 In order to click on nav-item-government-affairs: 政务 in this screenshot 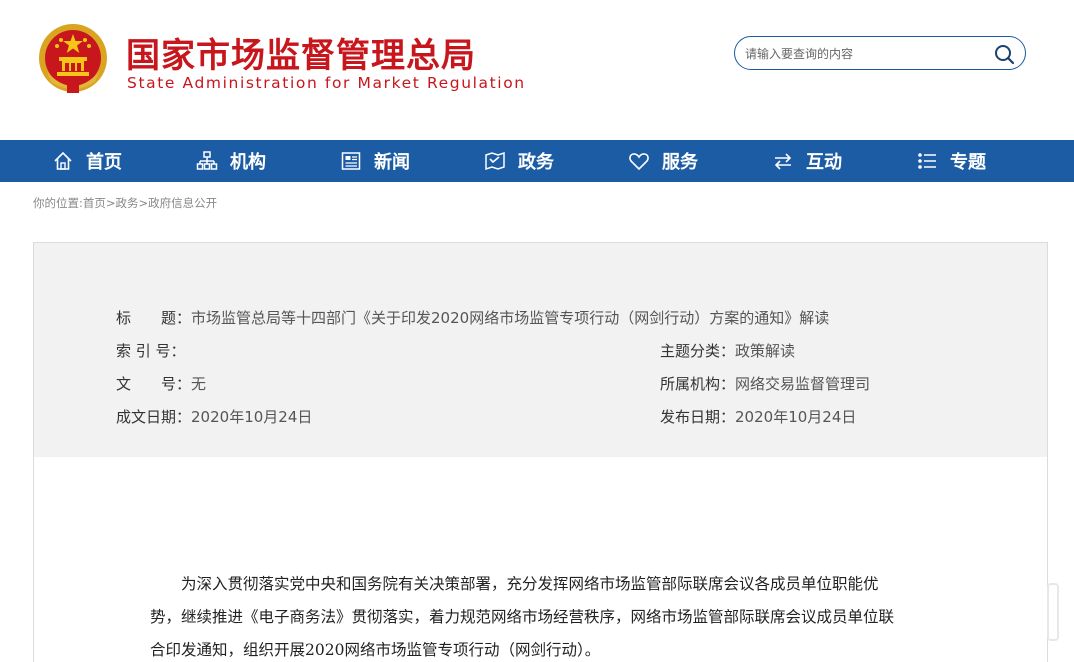, I will do `click(519, 161)`.